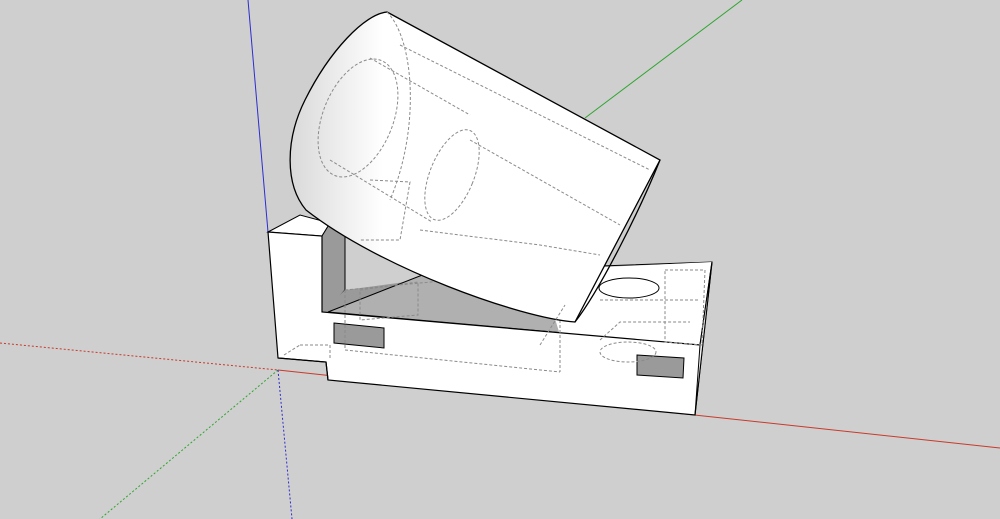  Describe the element at coordinates (285, 444) in the screenshot. I see `blue-axis-negative` at that location.